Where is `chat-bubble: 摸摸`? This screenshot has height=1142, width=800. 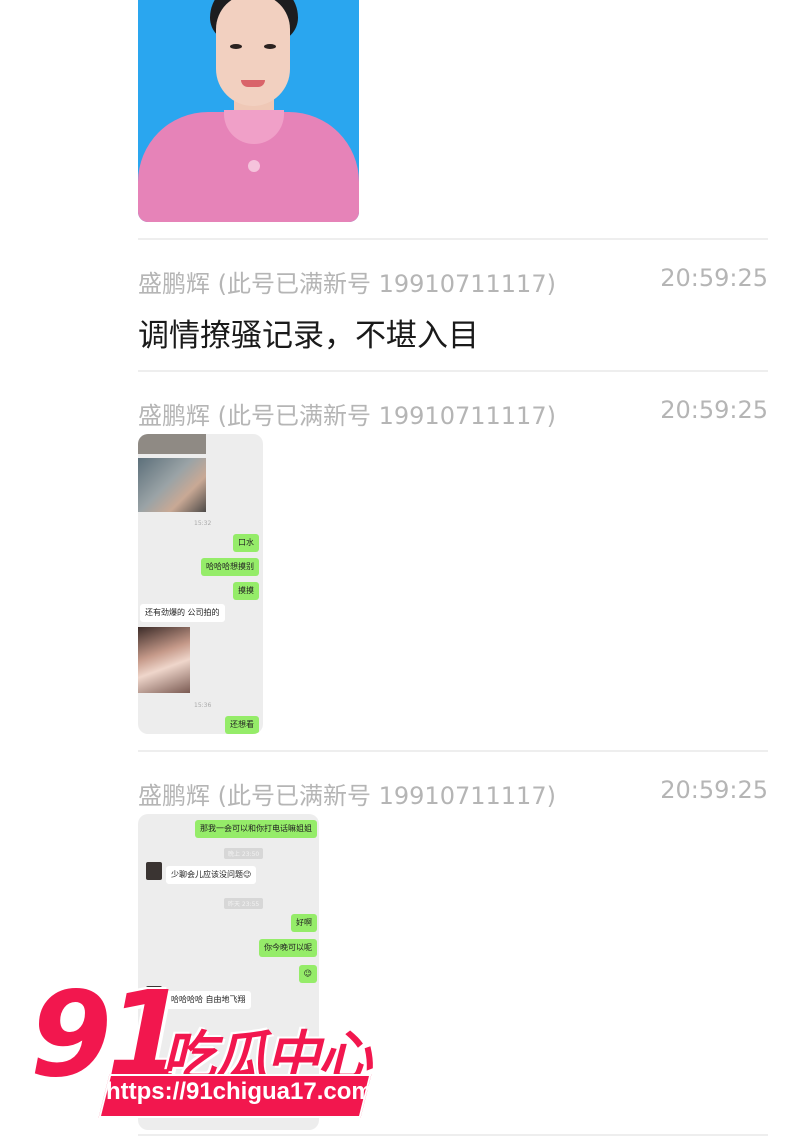
chat-bubble: 摸摸 is located at coordinates (246, 591).